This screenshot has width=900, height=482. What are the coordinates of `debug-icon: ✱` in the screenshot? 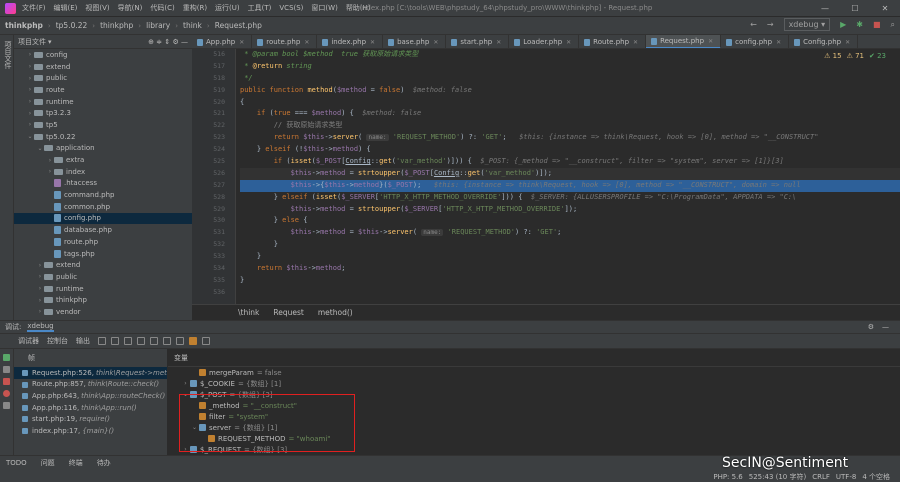 It's located at (859, 24).